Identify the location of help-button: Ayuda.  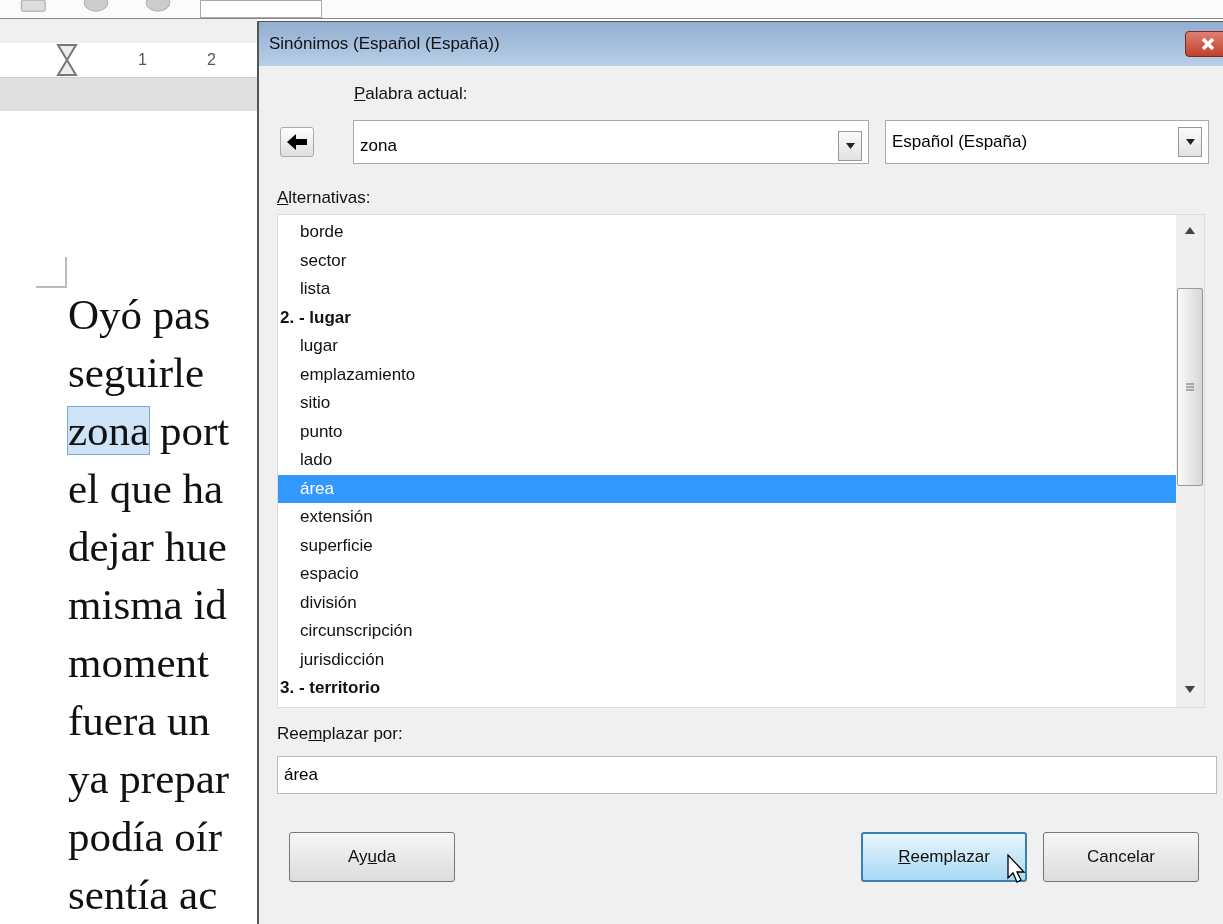
(372, 857).